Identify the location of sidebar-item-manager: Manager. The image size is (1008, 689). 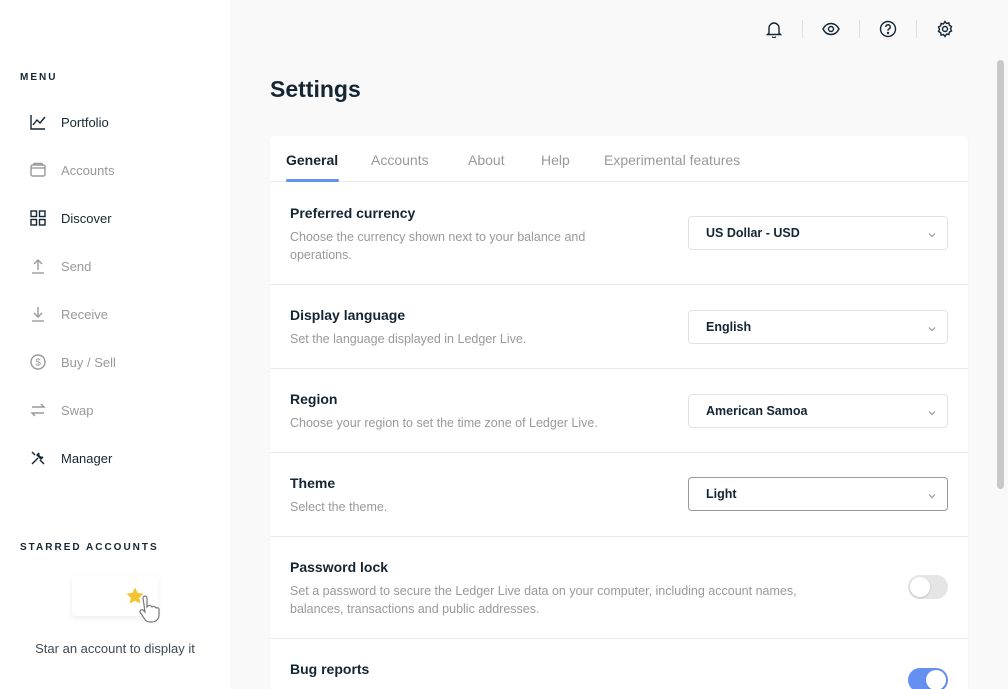
(70, 458).